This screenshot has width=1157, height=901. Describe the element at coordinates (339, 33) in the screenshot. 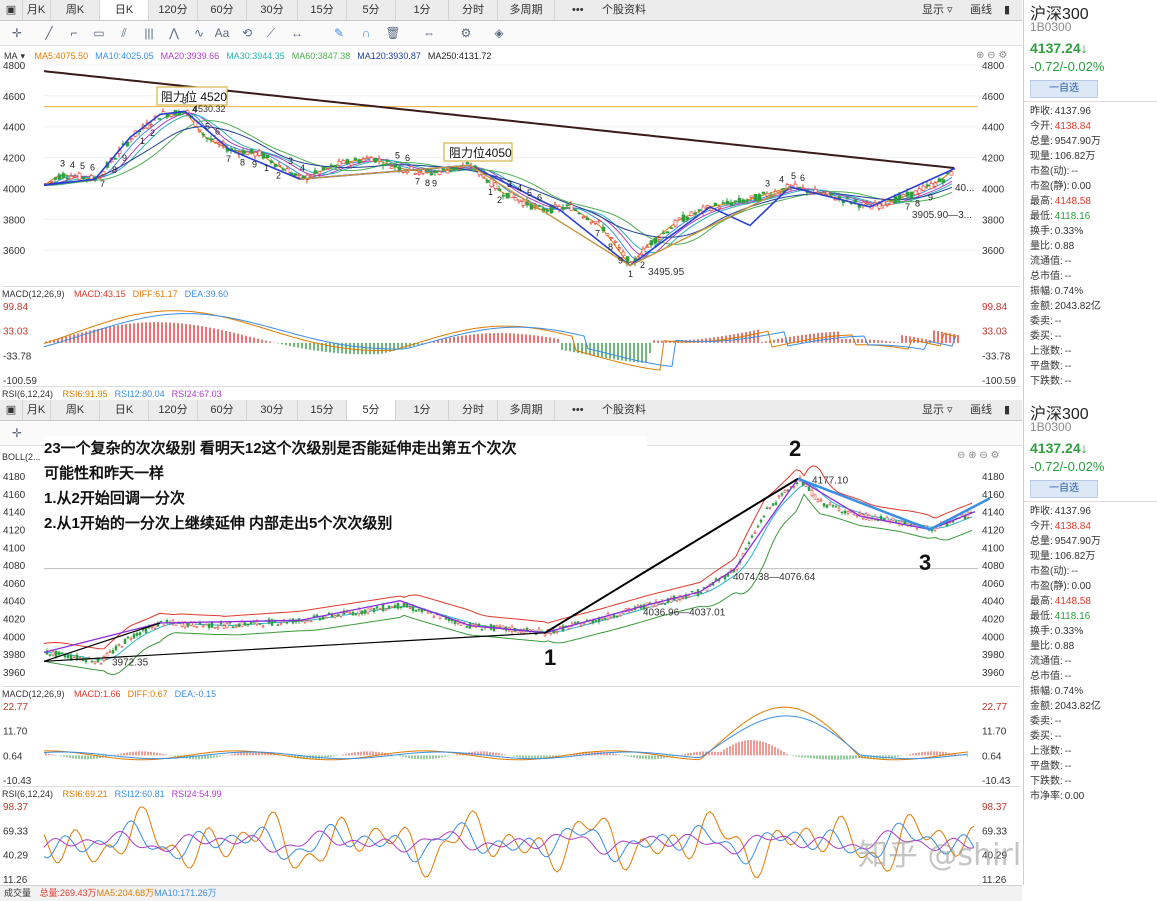

I see `pen-icon: ✎` at that location.